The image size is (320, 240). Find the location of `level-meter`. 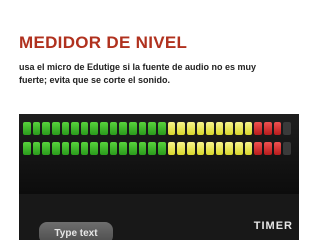

level-meter is located at coordinates (157, 142).